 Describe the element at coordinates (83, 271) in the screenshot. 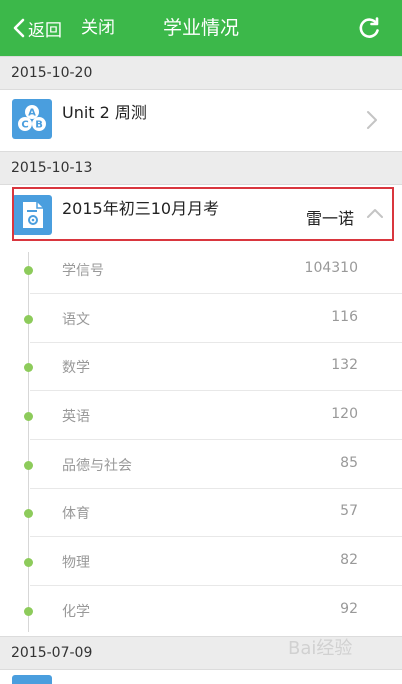

I see `detail-label: 学信号` at that location.